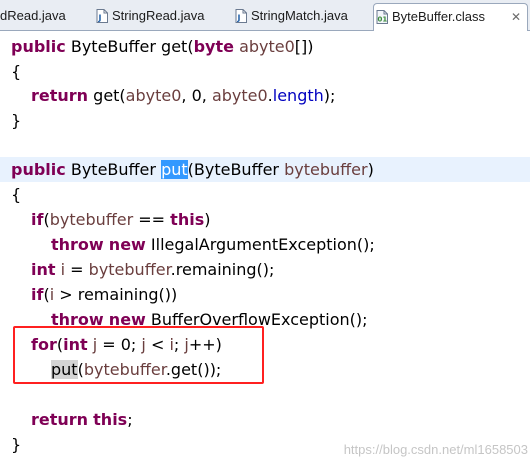 Image resolution: width=530 pixels, height=471 pixels. What do you see at coordinates (516, 17) in the screenshot?
I see `close-icon: ✕` at bounding box center [516, 17].